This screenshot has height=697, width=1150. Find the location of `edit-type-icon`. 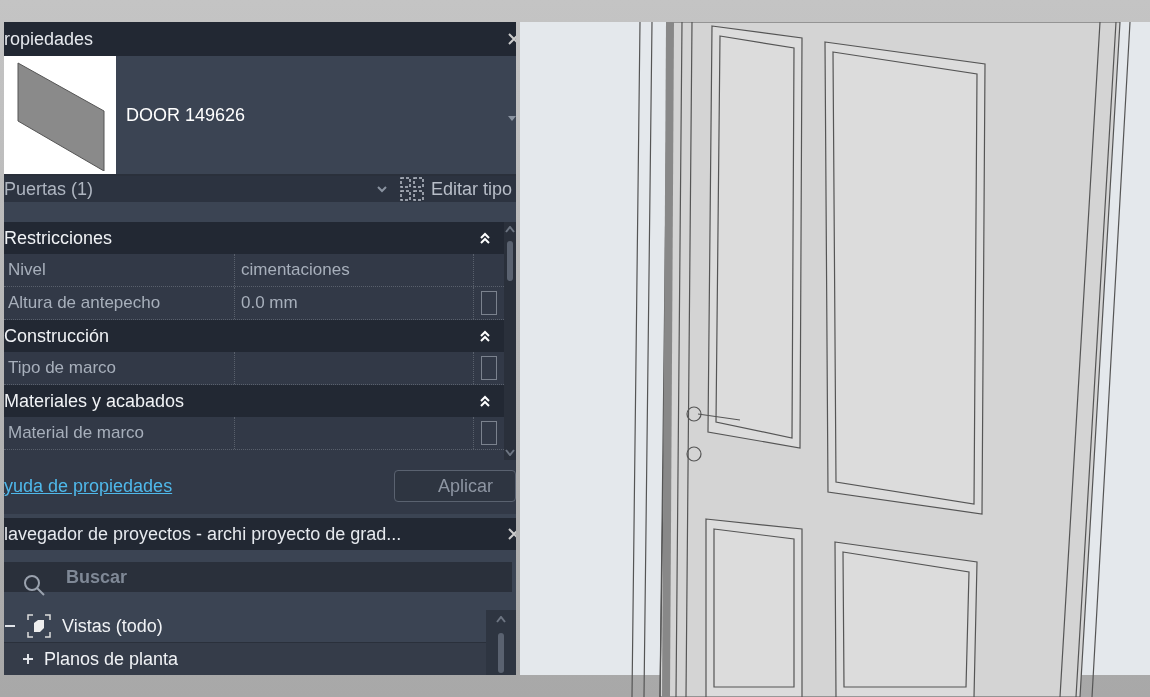

edit-type-icon is located at coordinates (411, 189).